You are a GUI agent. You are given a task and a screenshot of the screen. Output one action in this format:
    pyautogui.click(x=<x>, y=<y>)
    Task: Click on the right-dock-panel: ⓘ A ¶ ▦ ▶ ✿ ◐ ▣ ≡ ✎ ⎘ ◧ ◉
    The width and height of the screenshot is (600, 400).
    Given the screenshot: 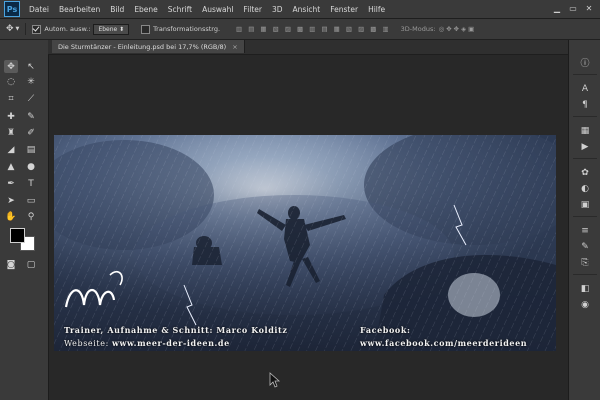 What is the action you would take?
    pyautogui.click(x=584, y=220)
    